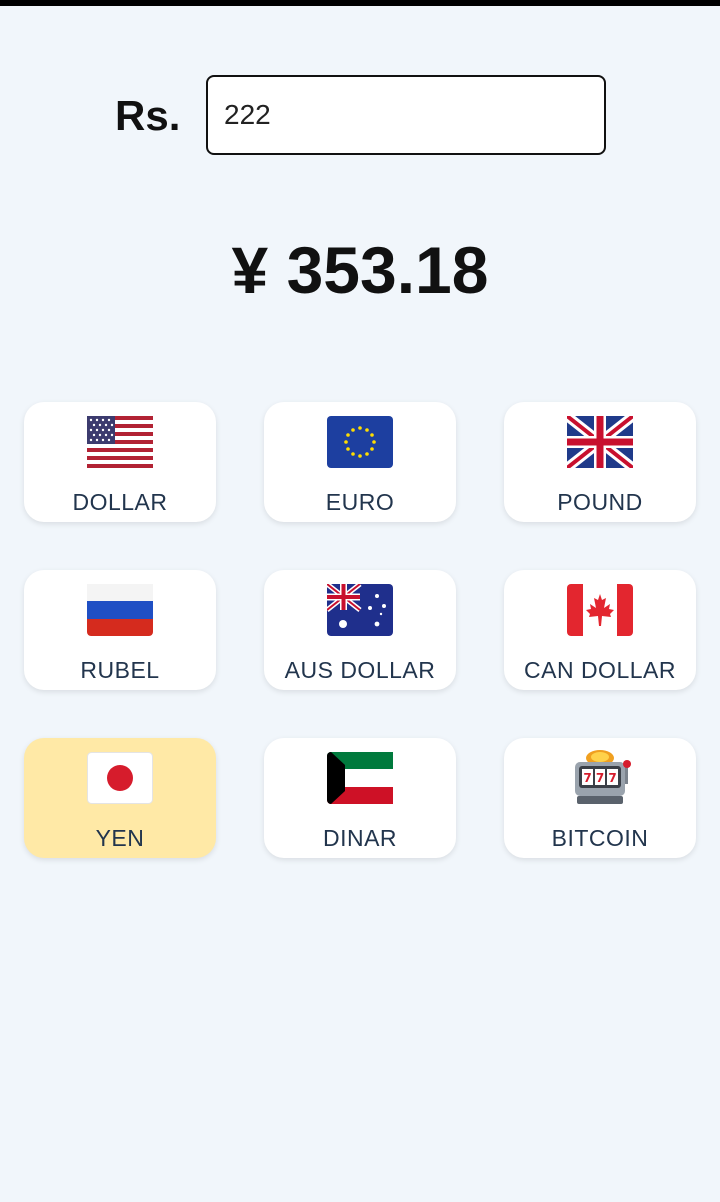 The width and height of the screenshot is (720, 1202). What do you see at coordinates (360, 3) in the screenshot?
I see `status-bar` at bounding box center [360, 3].